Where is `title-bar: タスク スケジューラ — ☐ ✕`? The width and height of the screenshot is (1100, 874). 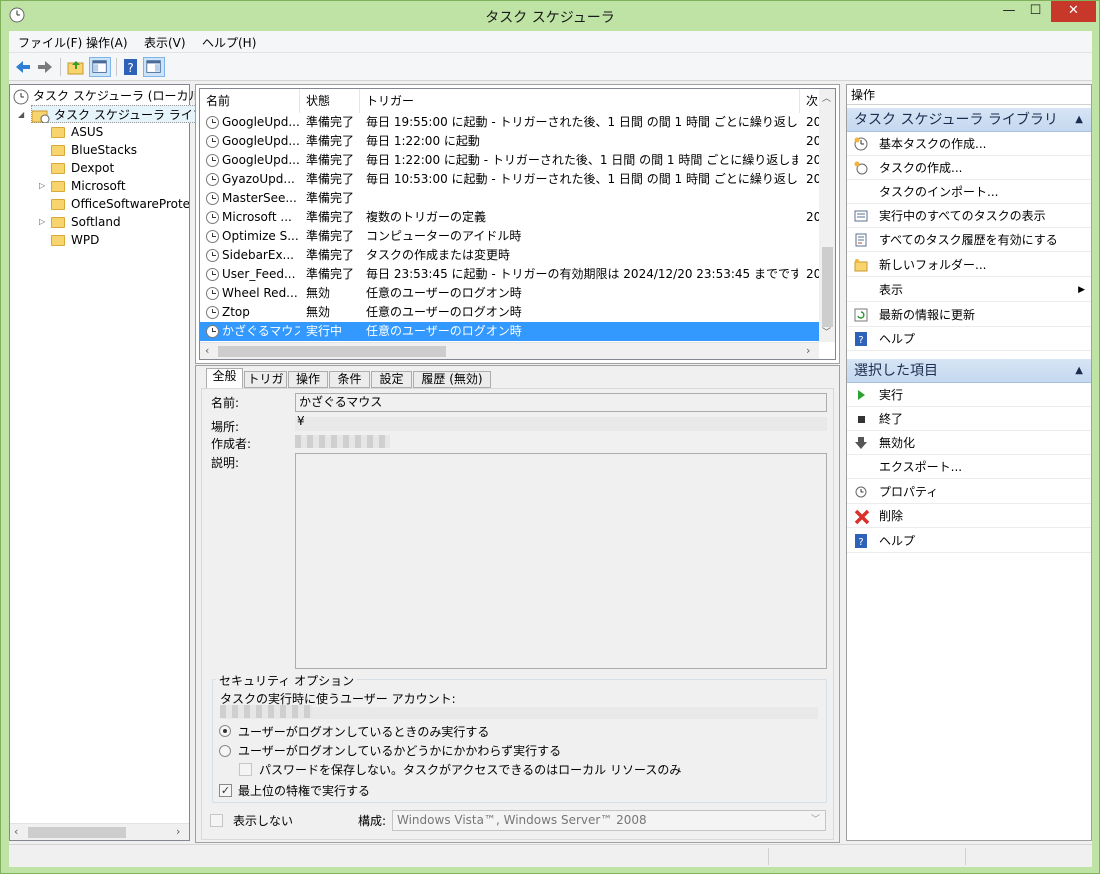
title-bar: タスク スケジューラ — ☐ ✕ is located at coordinates (550, 16).